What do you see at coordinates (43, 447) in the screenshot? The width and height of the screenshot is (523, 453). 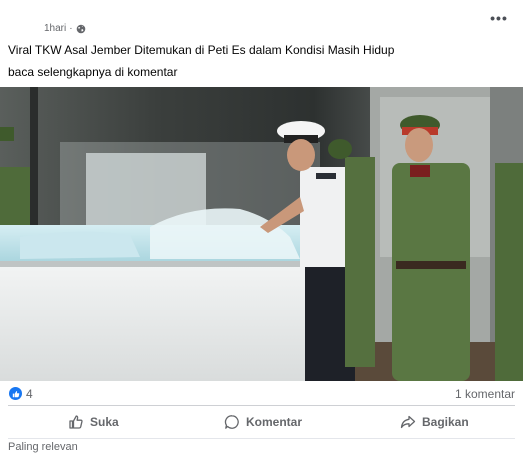 I see `comment-sort-dropdown: Paling relevan` at bounding box center [43, 447].